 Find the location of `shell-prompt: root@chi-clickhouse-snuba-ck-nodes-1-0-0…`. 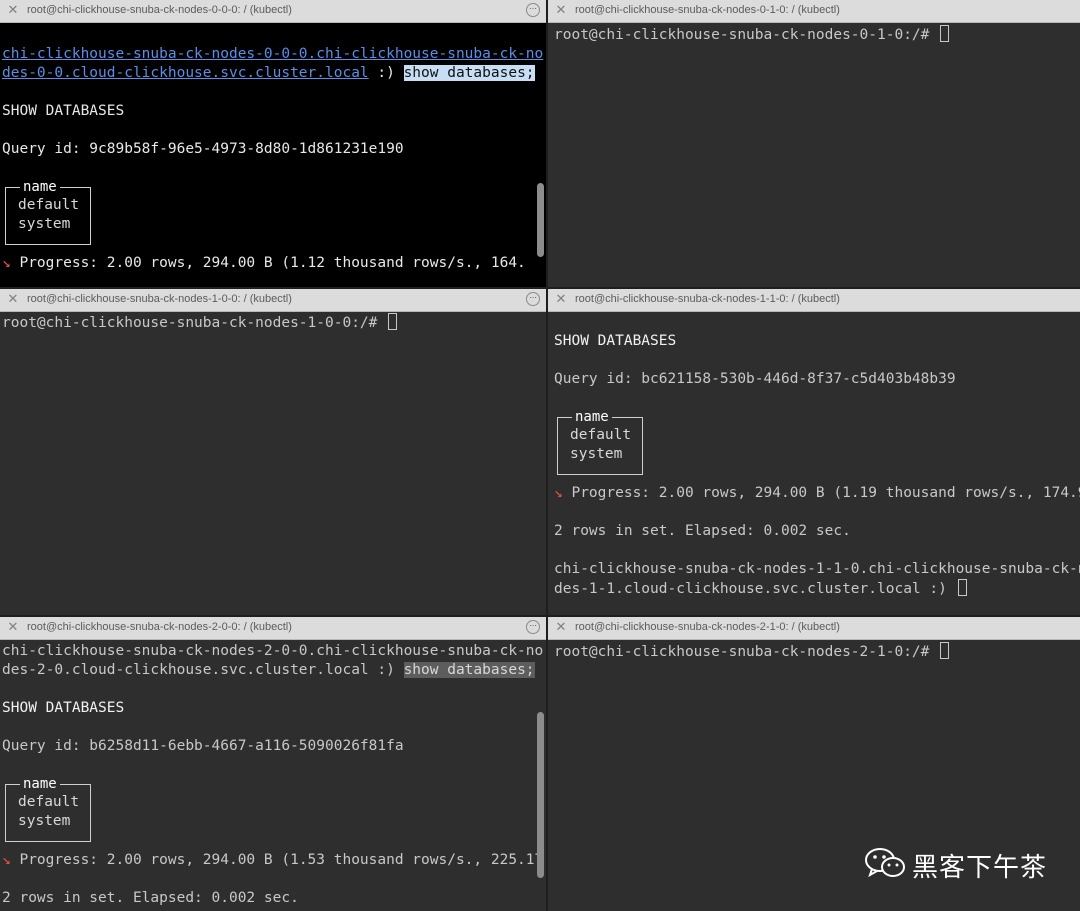

shell-prompt: root@chi-clickhouse-snuba-ck-nodes-1-0-0… is located at coordinates (200, 323).